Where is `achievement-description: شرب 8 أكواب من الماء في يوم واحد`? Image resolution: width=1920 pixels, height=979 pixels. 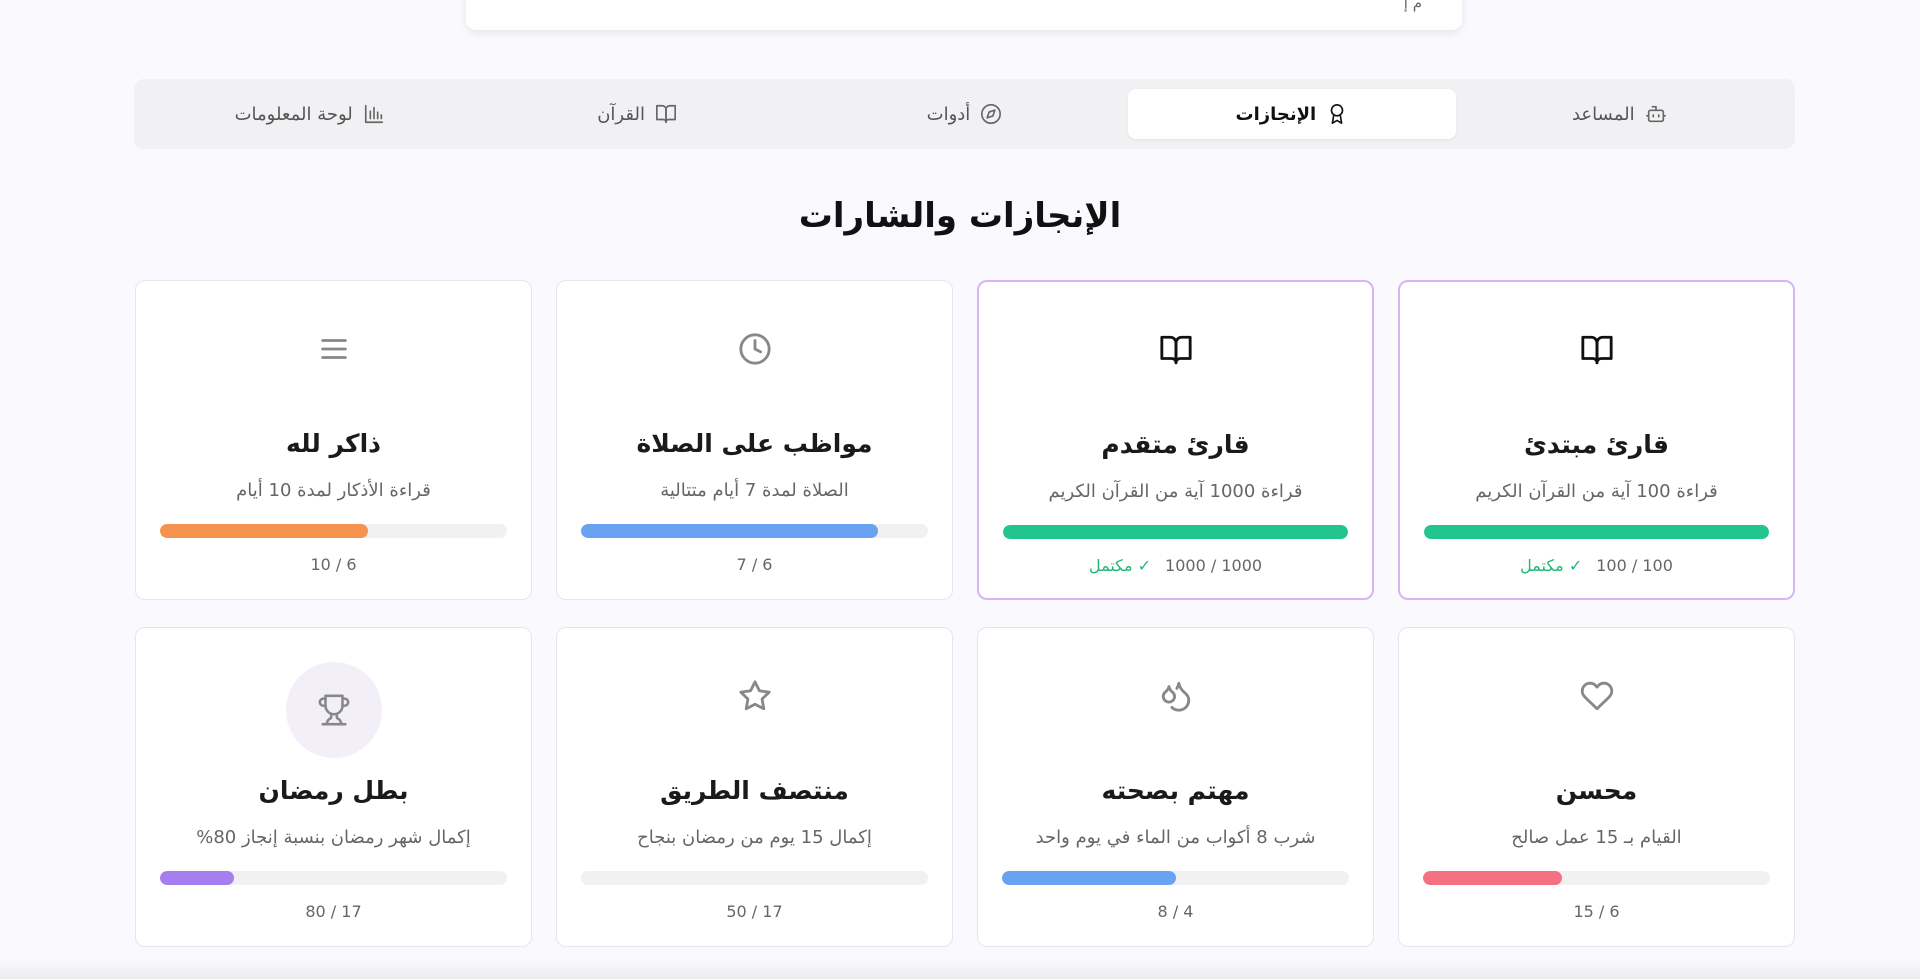
achievement-description: شرب 8 أكواب من الماء في يوم واحد is located at coordinates (1175, 837).